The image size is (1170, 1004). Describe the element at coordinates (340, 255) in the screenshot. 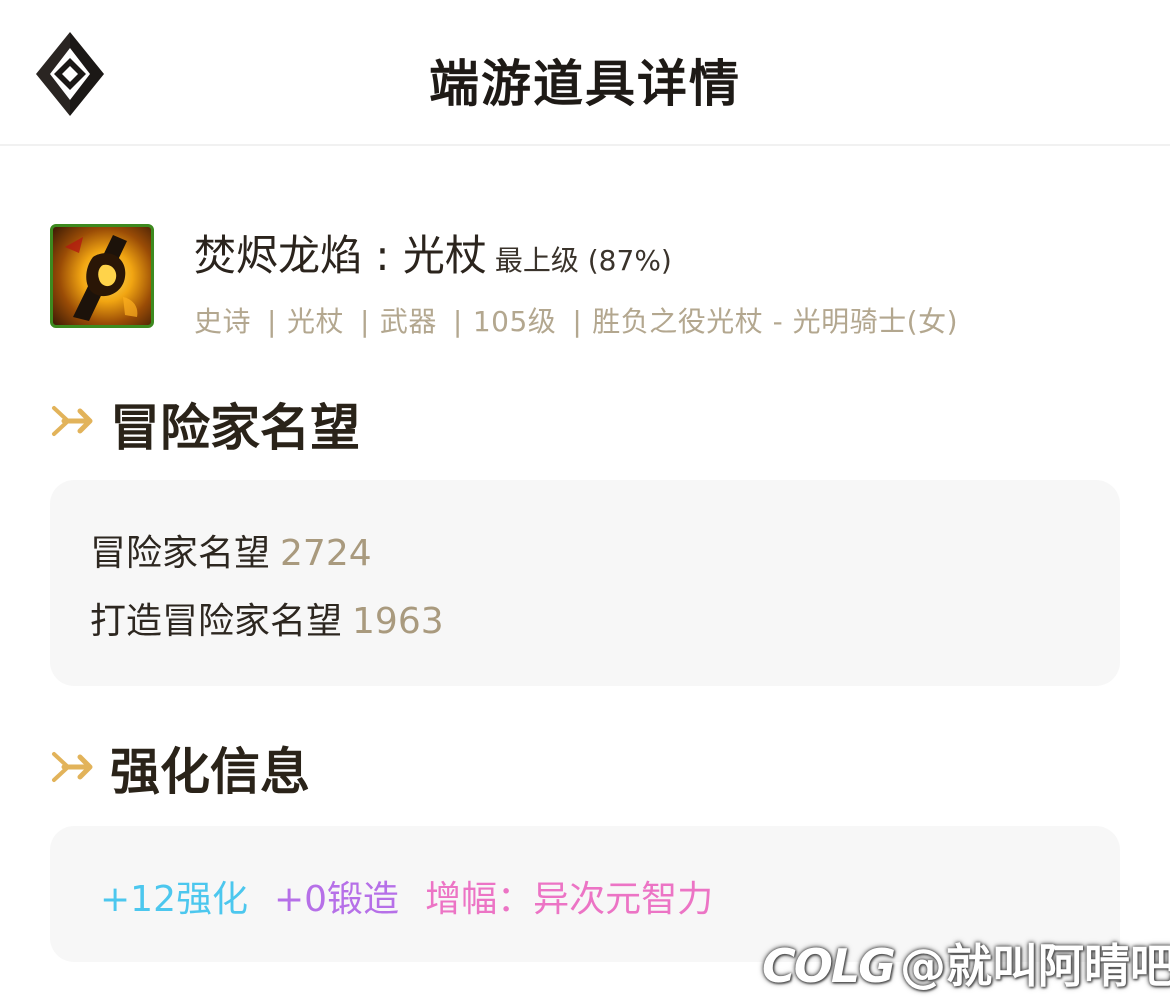

I see `item-name: 焚烬龙焰 : 光杖` at that location.